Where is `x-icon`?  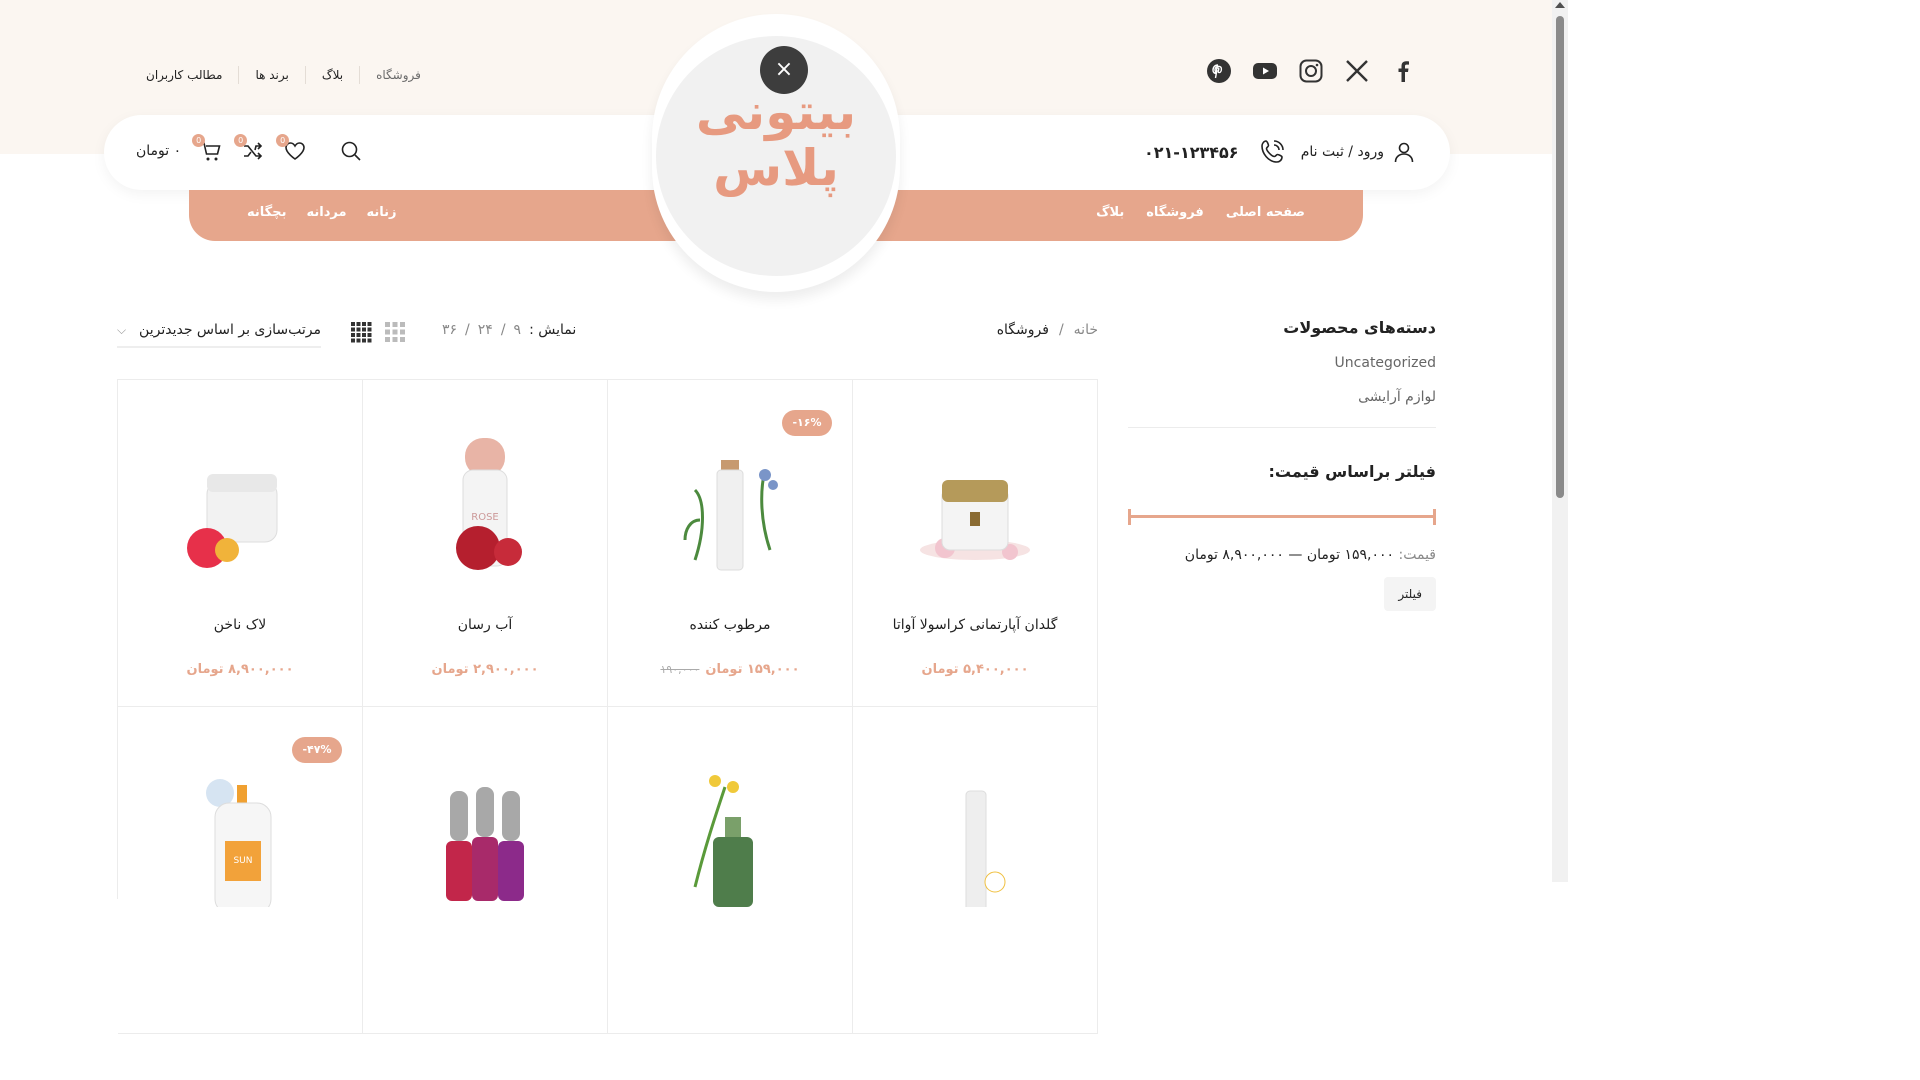
x-icon is located at coordinates (1357, 71).